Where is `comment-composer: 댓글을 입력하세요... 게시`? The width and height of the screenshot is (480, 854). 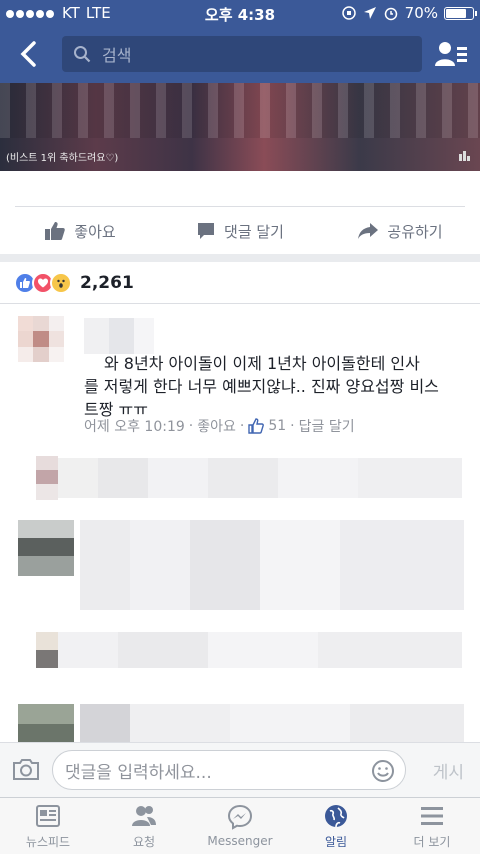 comment-composer: 댓글을 입력하세요... 게시 is located at coordinates (240, 769).